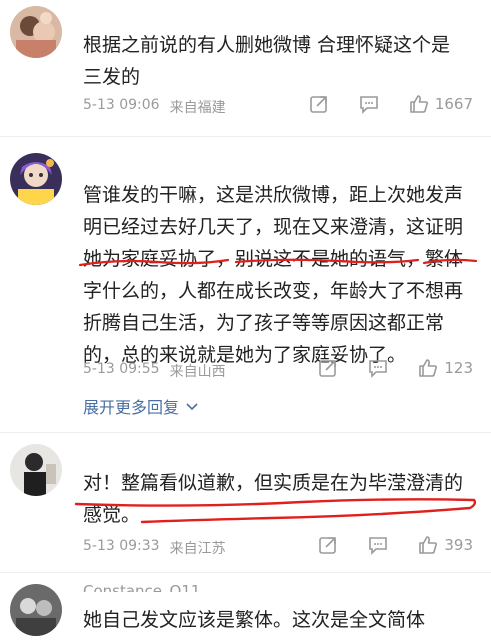 The height and width of the screenshot is (640, 491). Describe the element at coordinates (458, 368) in the screenshot. I see `like-count: 123` at that location.